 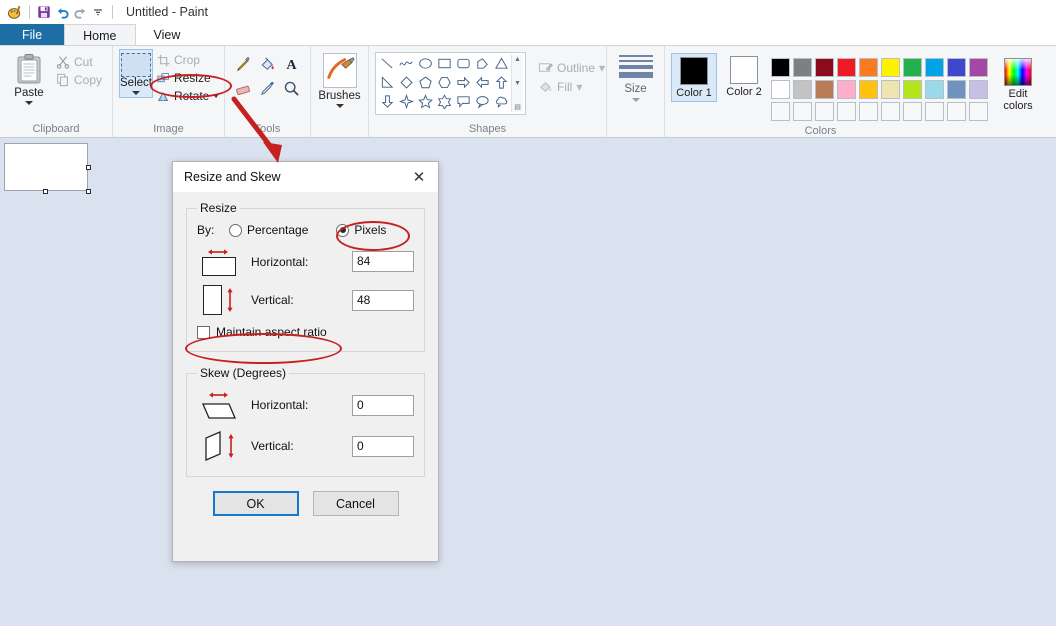 What do you see at coordinates (425, 65) in the screenshot?
I see `shape-oval` at bounding box center [425, 65].